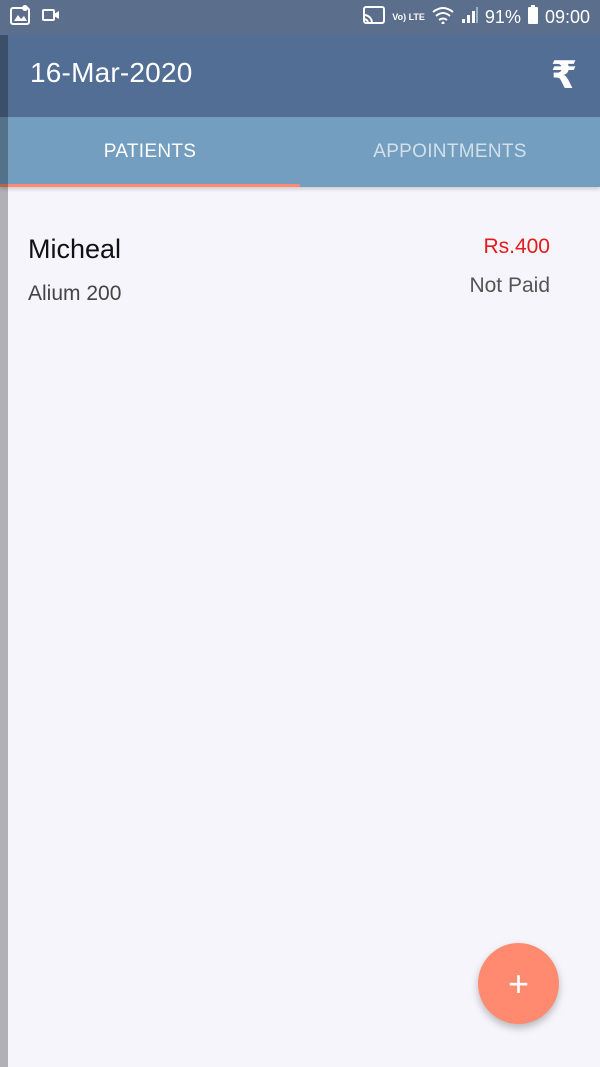 The image size is (600, 1067). Describe the element at coordinates (150, 185) in the screenshot. I see `tab-indicator` at that location.